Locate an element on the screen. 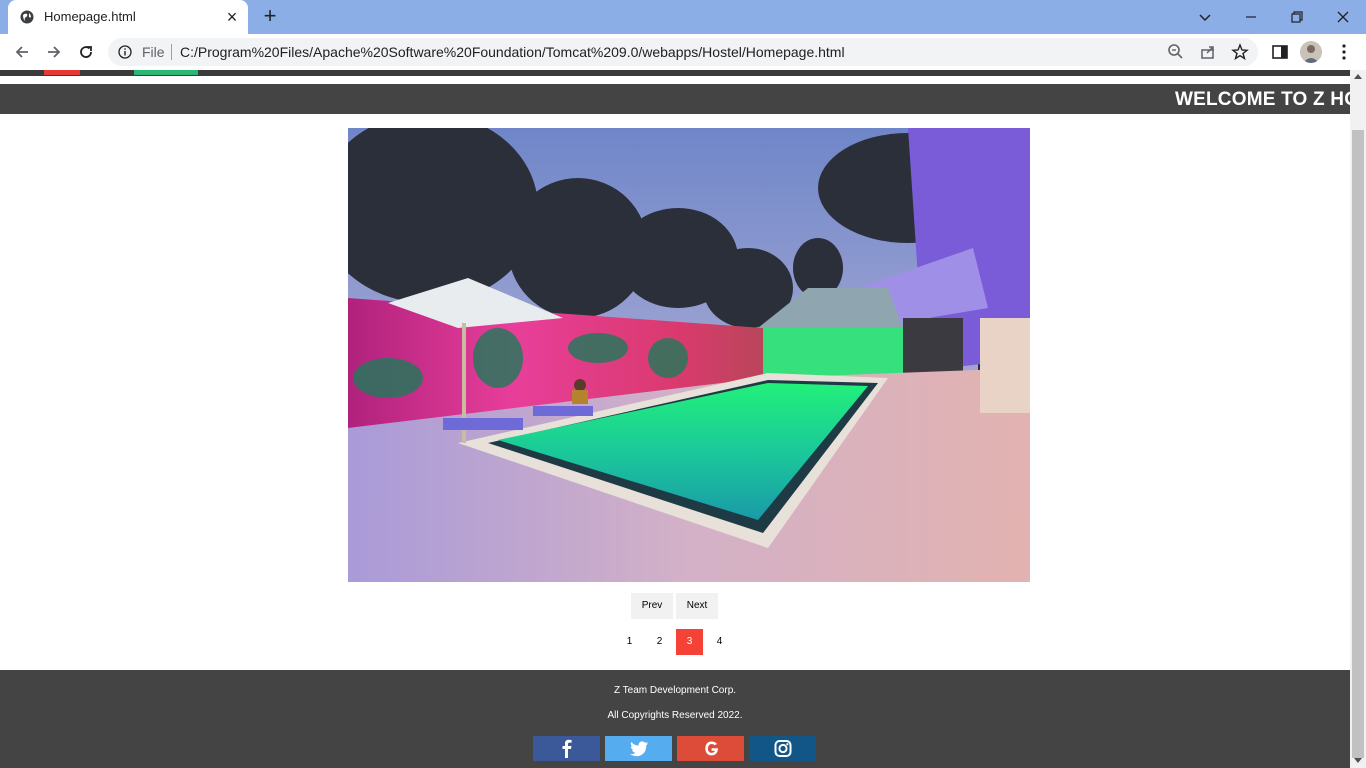  welcome-banner: WELCOME TO Z HO is located at coordinates (675, 99).